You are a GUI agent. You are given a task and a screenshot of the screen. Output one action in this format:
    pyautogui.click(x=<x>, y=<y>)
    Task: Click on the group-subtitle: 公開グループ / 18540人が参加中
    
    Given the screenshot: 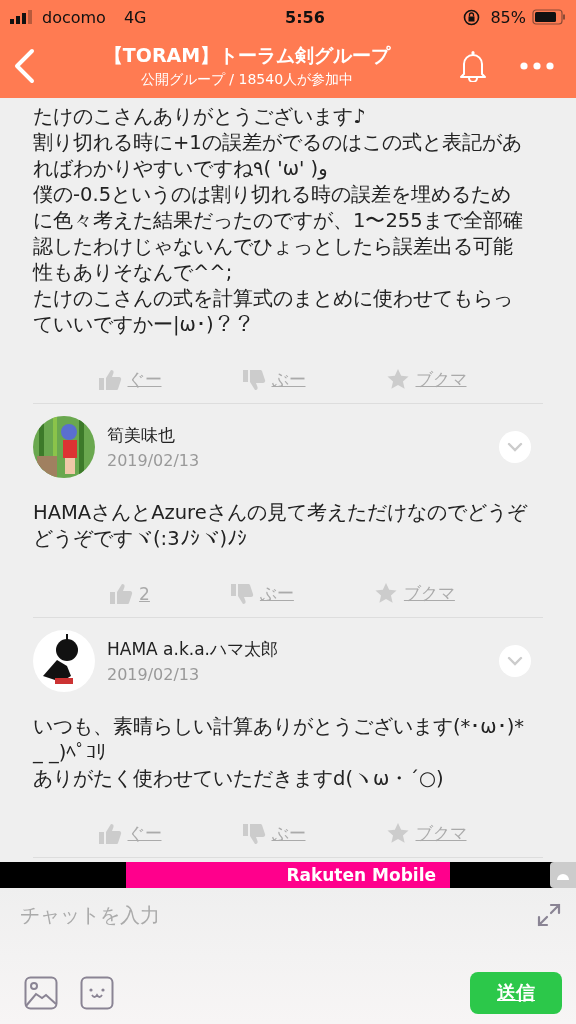 What is the action you would take?
    pyautogui.click(x=247, y=80)
    